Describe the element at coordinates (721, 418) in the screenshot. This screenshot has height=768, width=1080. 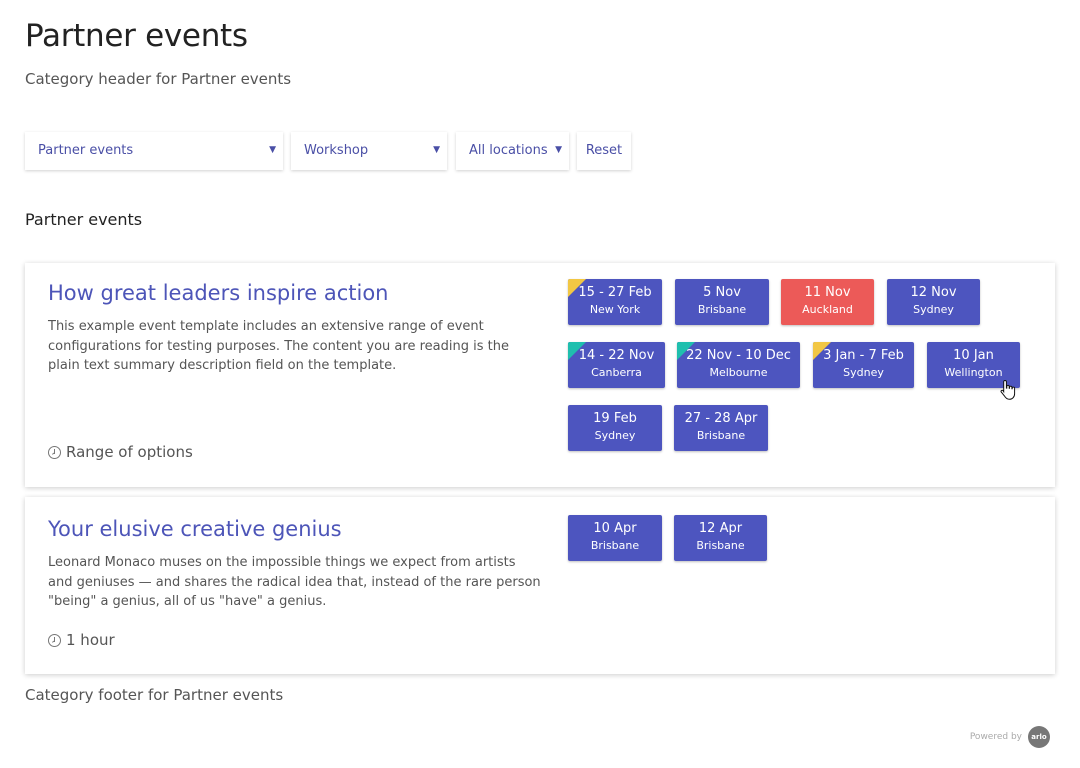
I see `session-date: 27 - 28 Apr` at that location.